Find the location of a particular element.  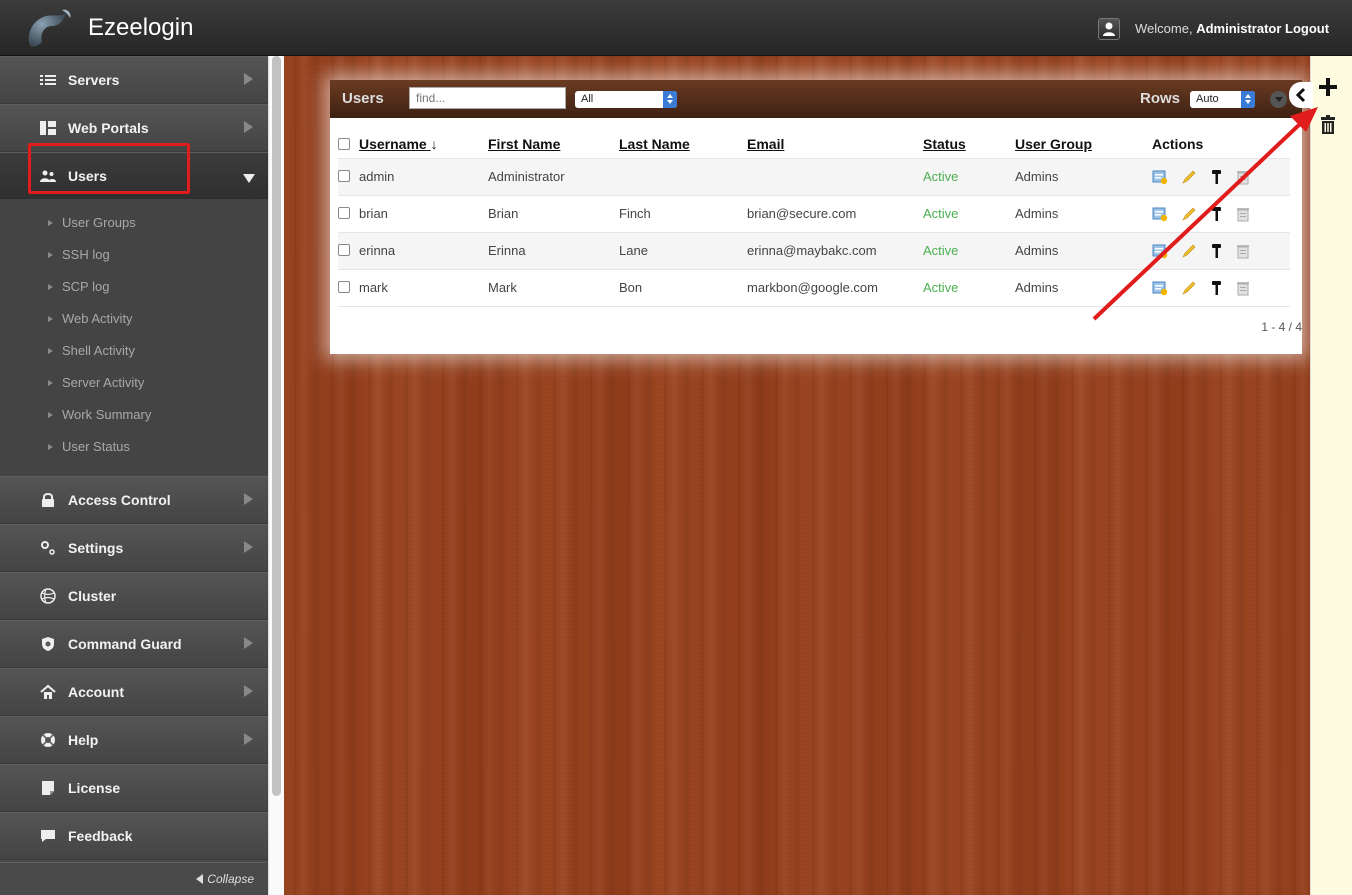

cell-username: admin is located at coordinates (377, 176).